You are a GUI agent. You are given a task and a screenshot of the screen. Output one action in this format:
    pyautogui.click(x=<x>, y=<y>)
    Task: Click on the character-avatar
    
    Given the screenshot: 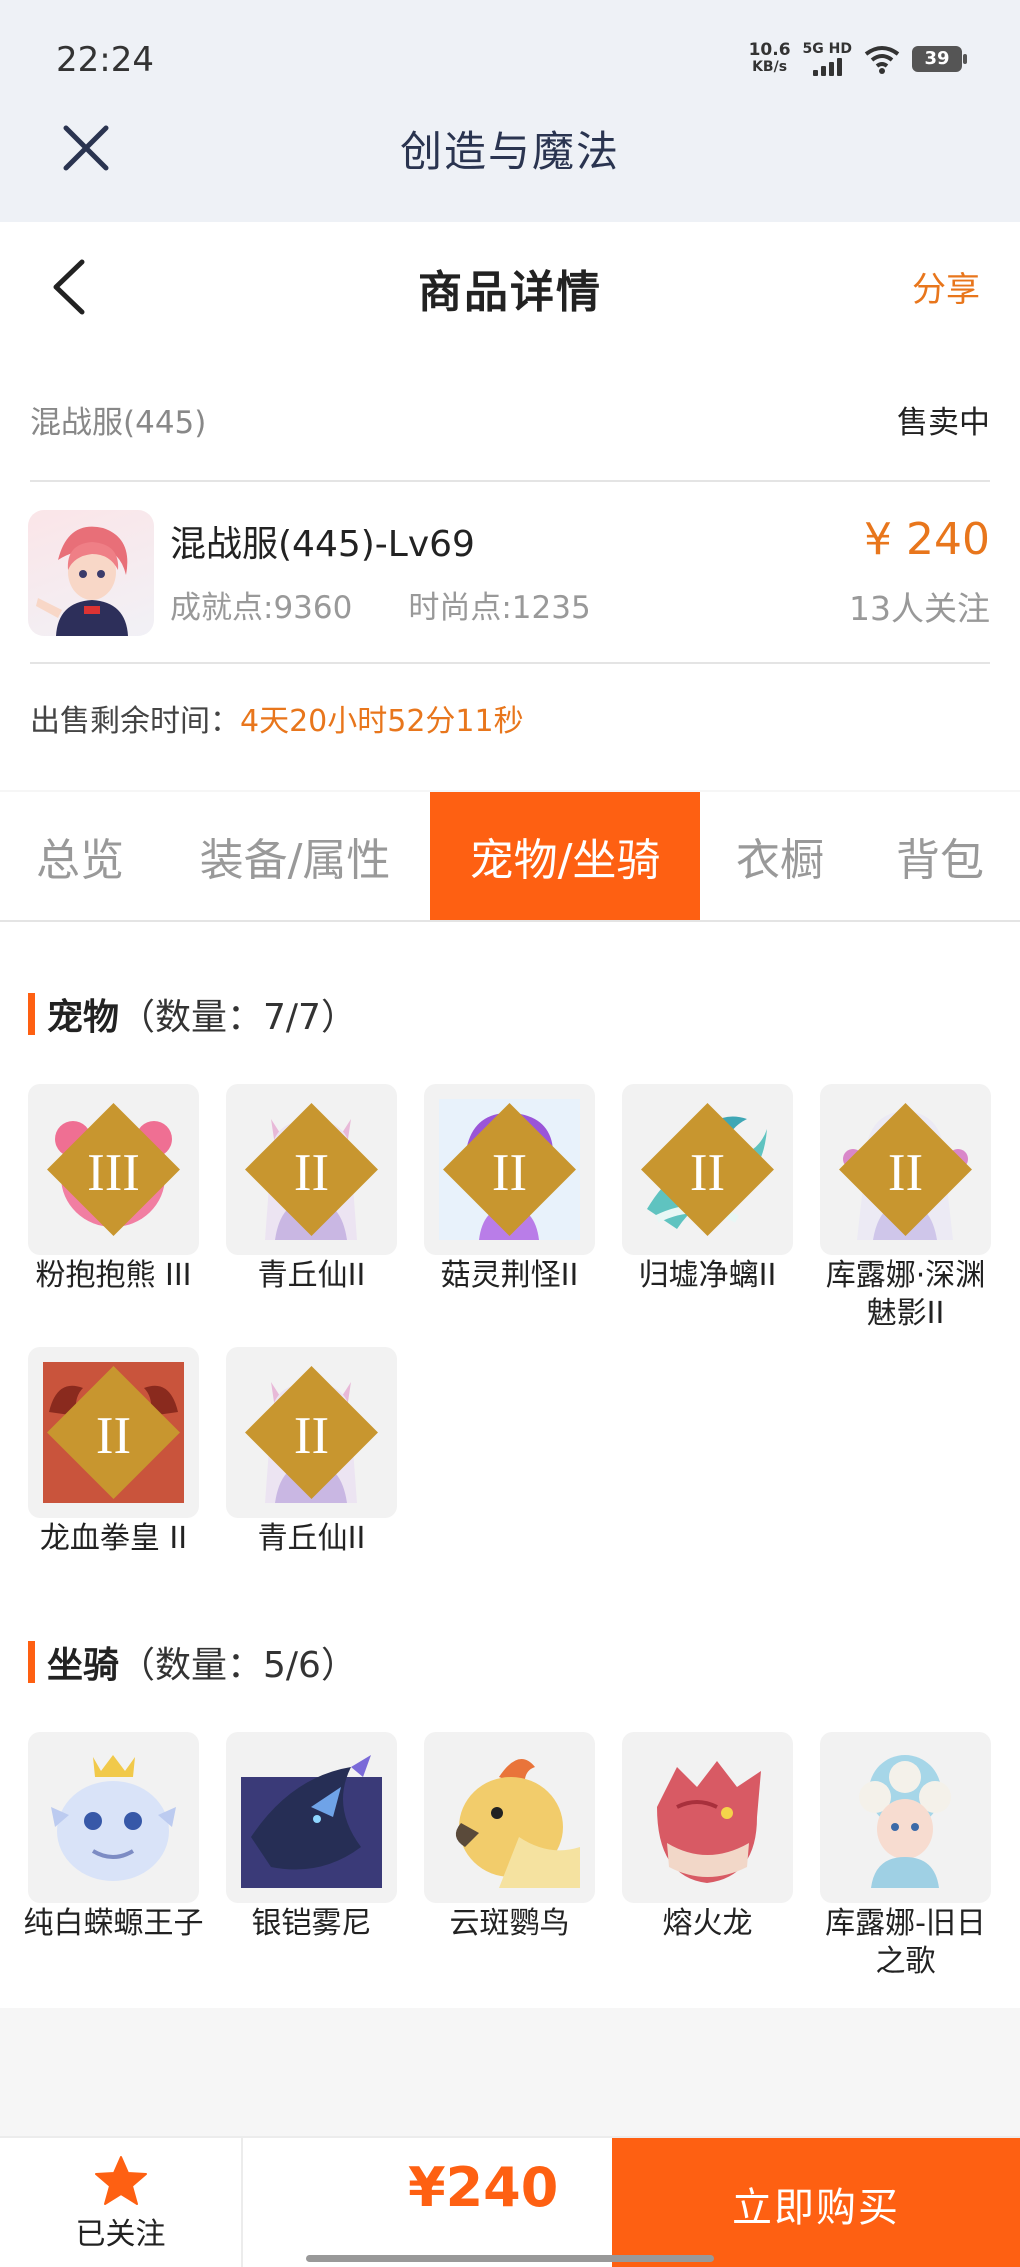 What is the action you would take?
    pyautogui.click(x=91, y=573)
    